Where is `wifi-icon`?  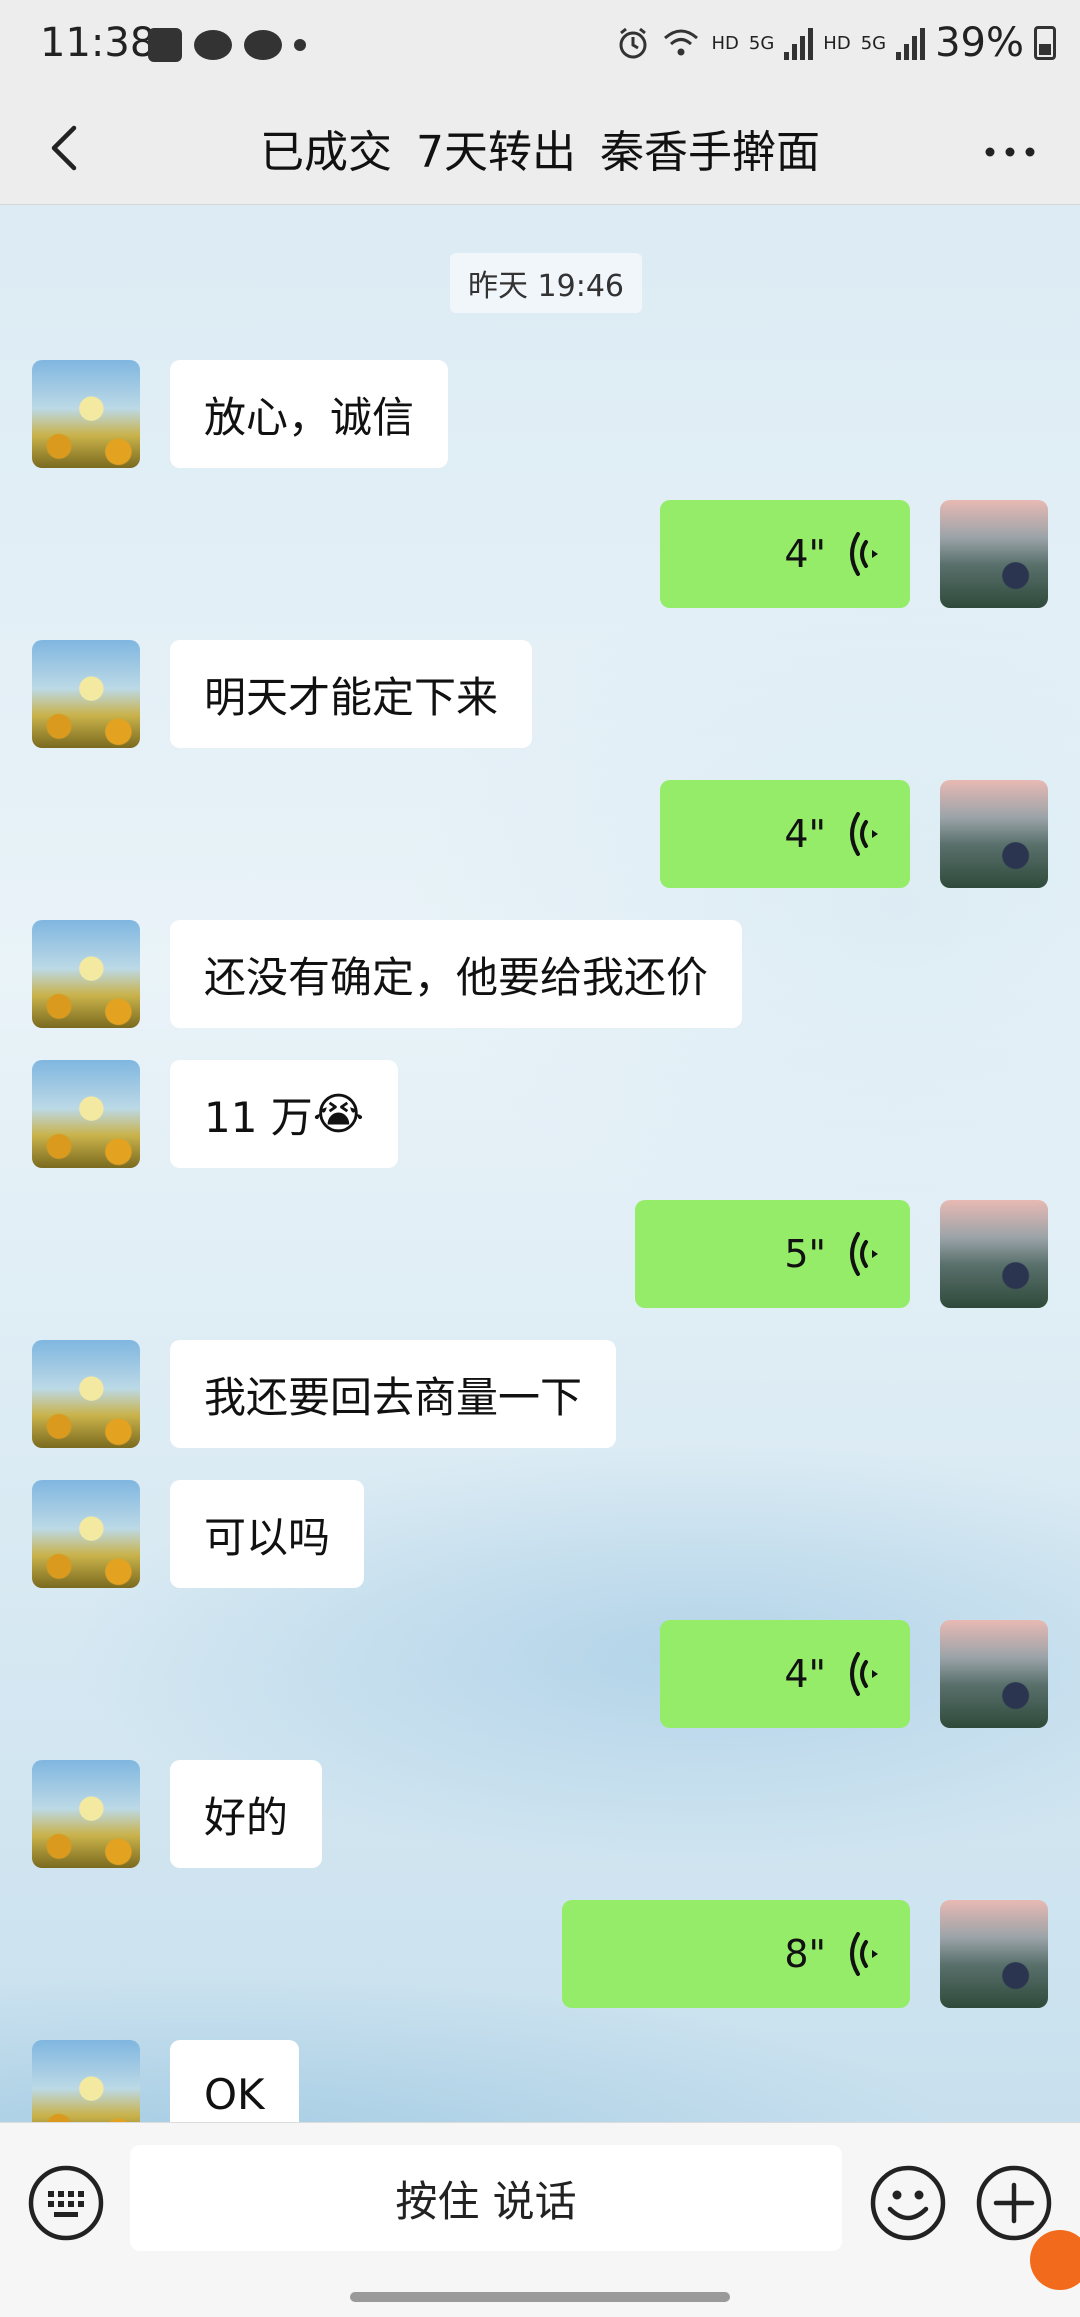
wifi-icon is located at coordinates (681, 42).